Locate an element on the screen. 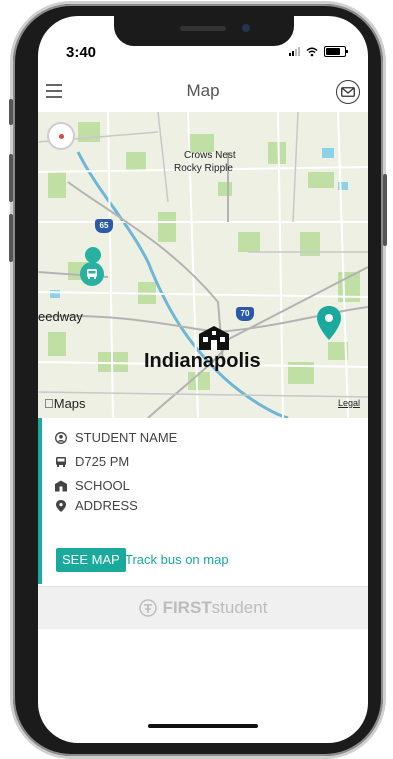 Image resolution: width=393 pixels, height=759 pixels. address-row: ADDRESS is located at coordinates (96, 505).